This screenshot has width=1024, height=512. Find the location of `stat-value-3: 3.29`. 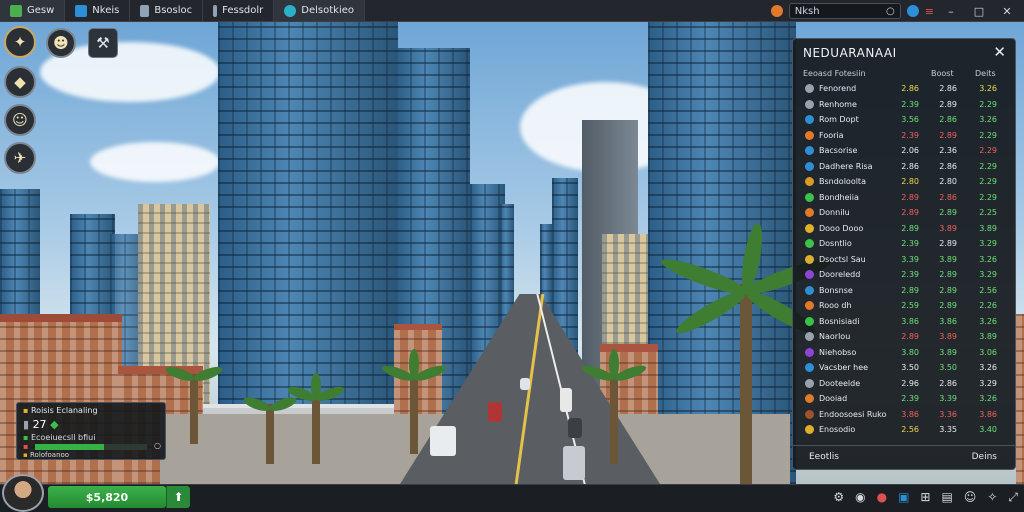

stat-value-3: 3.29 is located at coordinates (988, 383).